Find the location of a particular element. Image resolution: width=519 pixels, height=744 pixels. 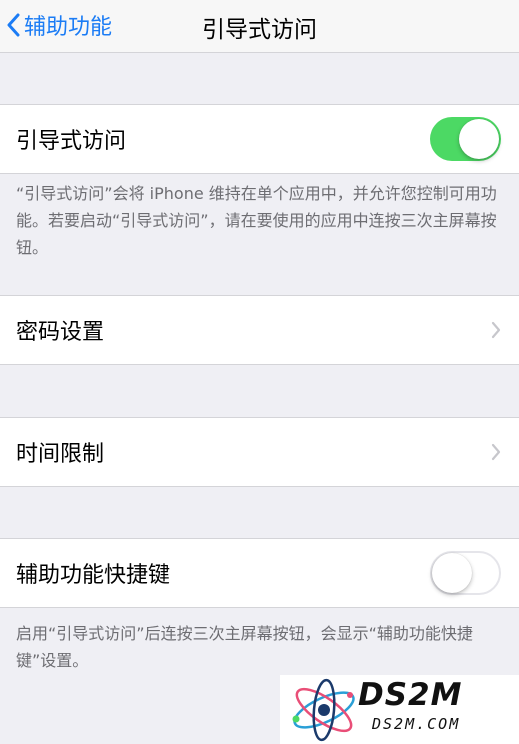

accessibility-shortcut-row: 辅助功能快捷键 is located at coordinates (259, 573).